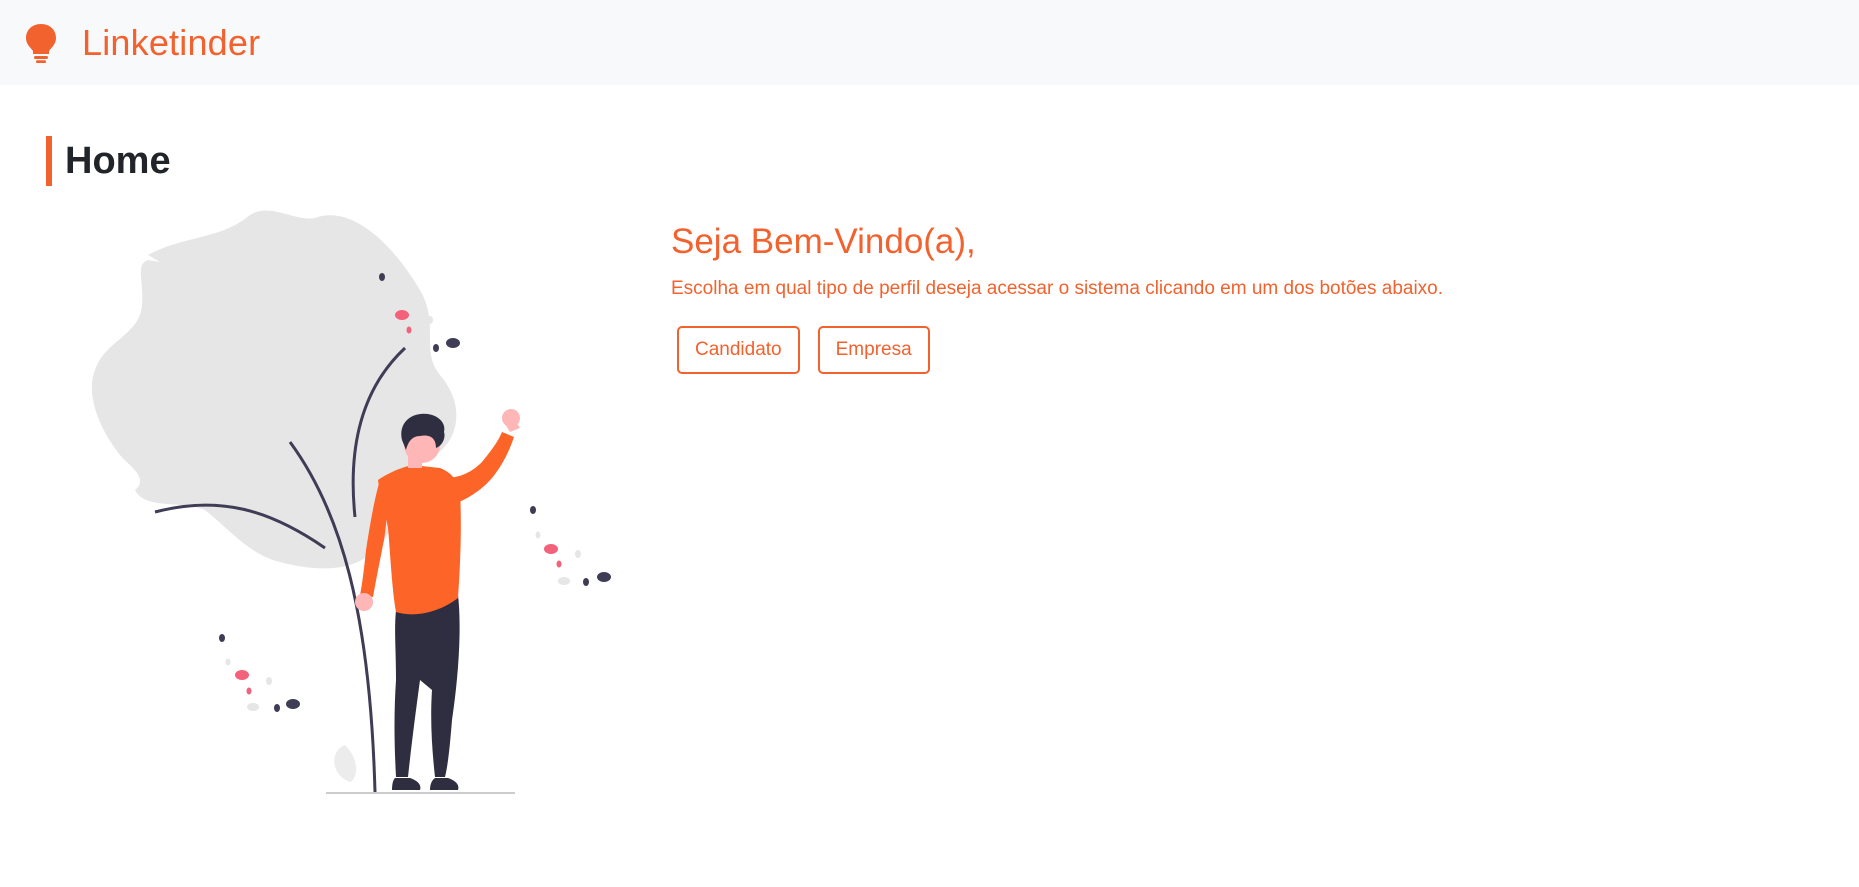 The width and height of the screenshot is (1859, 887). What do you see at coordinates (171, 42) in the screenshot?
I see `brand-name: Linketinder` at bounding box center [171, 42].